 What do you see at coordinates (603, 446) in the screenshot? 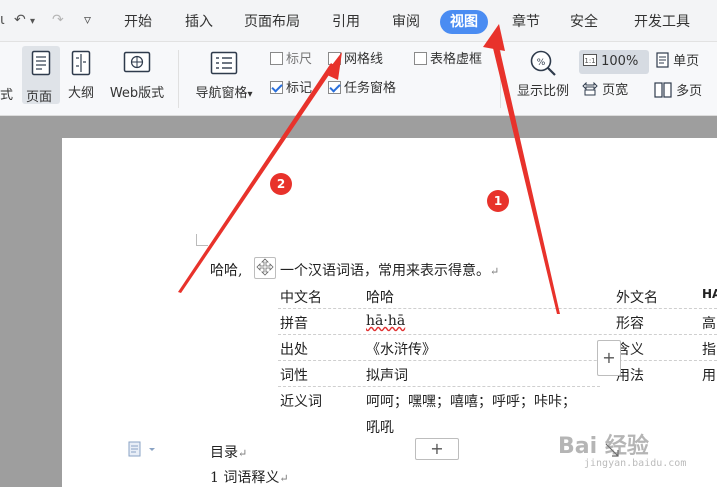
I see `baidu-watermark: Bai 经验` at bounding box center [603, 446].